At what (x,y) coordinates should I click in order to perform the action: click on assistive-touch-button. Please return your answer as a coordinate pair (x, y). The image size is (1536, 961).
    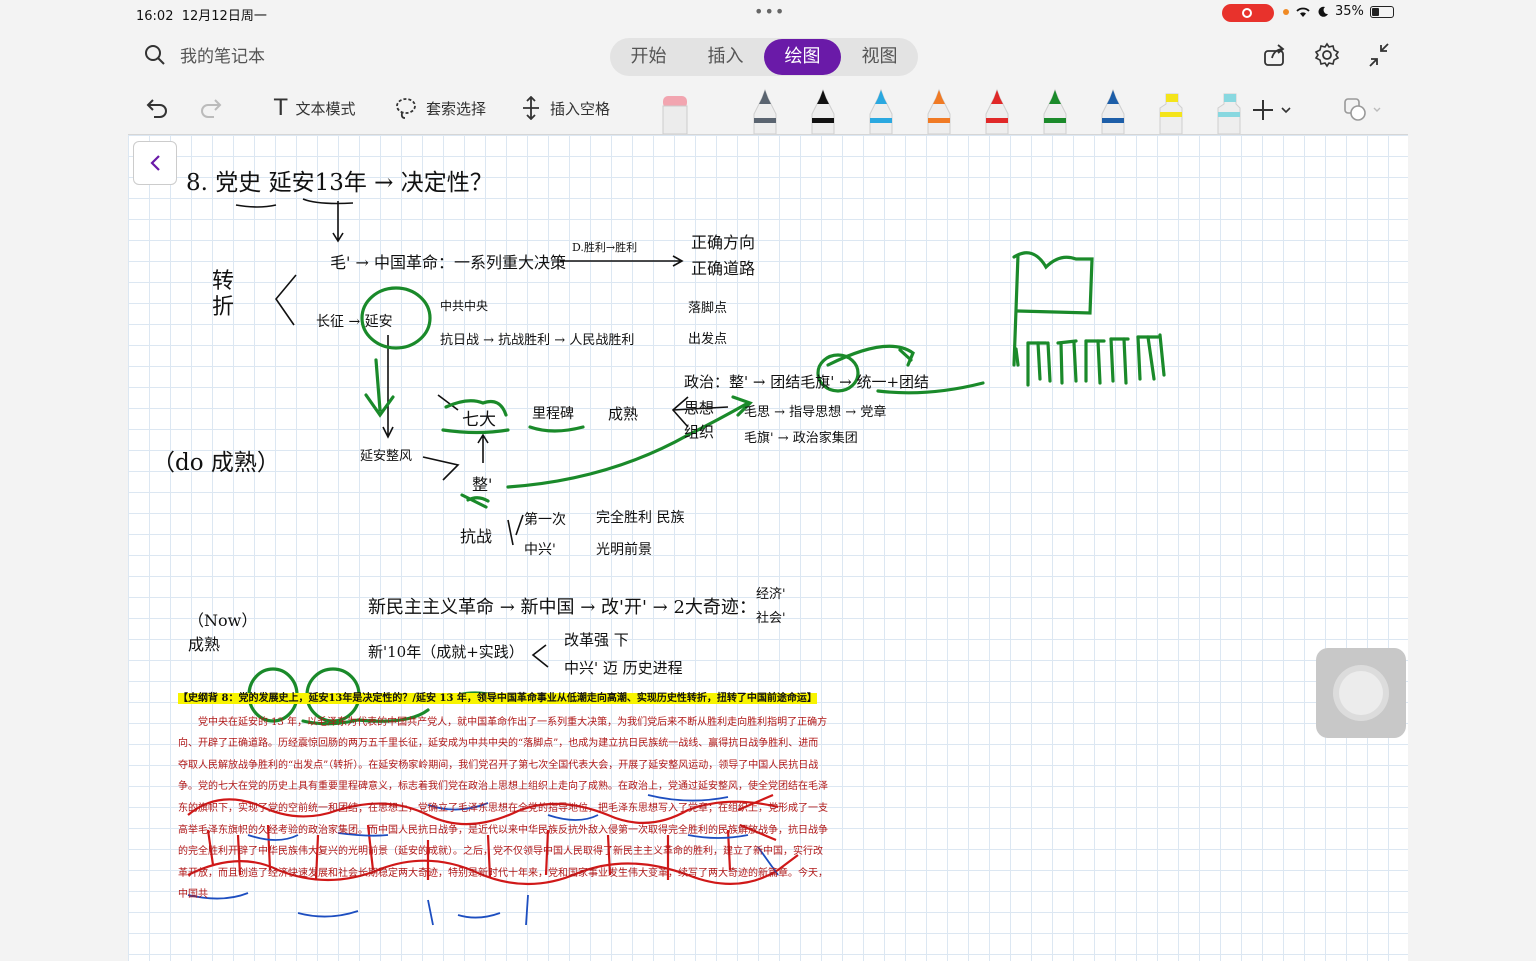
    Looking at the image, I should click on (1361, 693).